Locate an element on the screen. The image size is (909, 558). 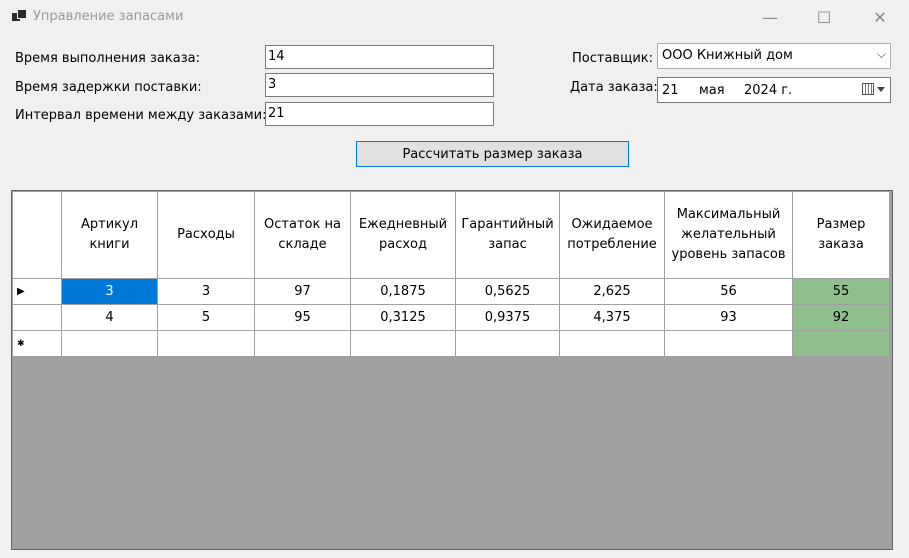
lead-time-label: Время выполнения заказа: is located at coordinates (107, 58).